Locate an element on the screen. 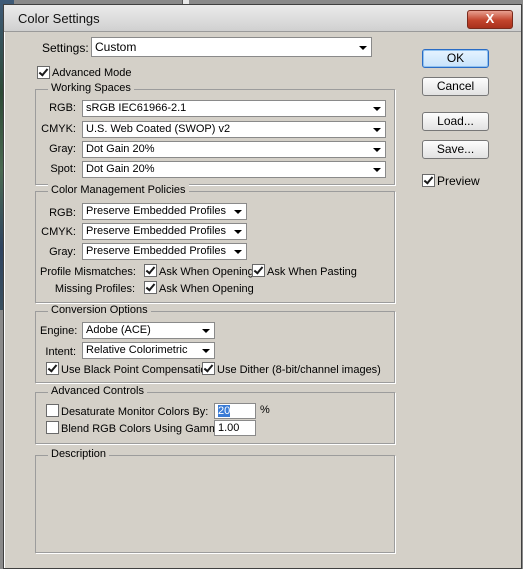 The width and height of the screenshot is (523, 569). mismatch-ask-opening-label: Ask When Opening is located at coordinates (206, 272).